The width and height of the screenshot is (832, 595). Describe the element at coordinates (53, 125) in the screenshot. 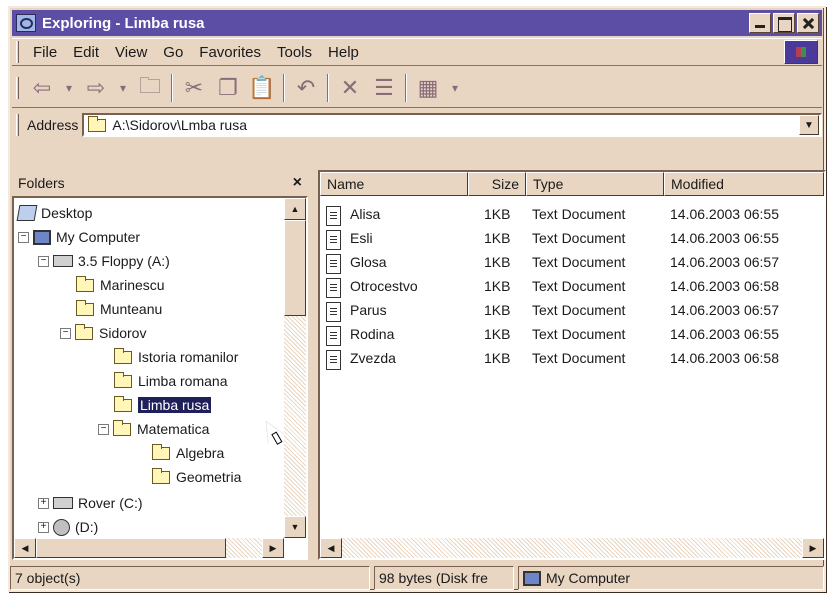

I see `address-label: Address` at that location.